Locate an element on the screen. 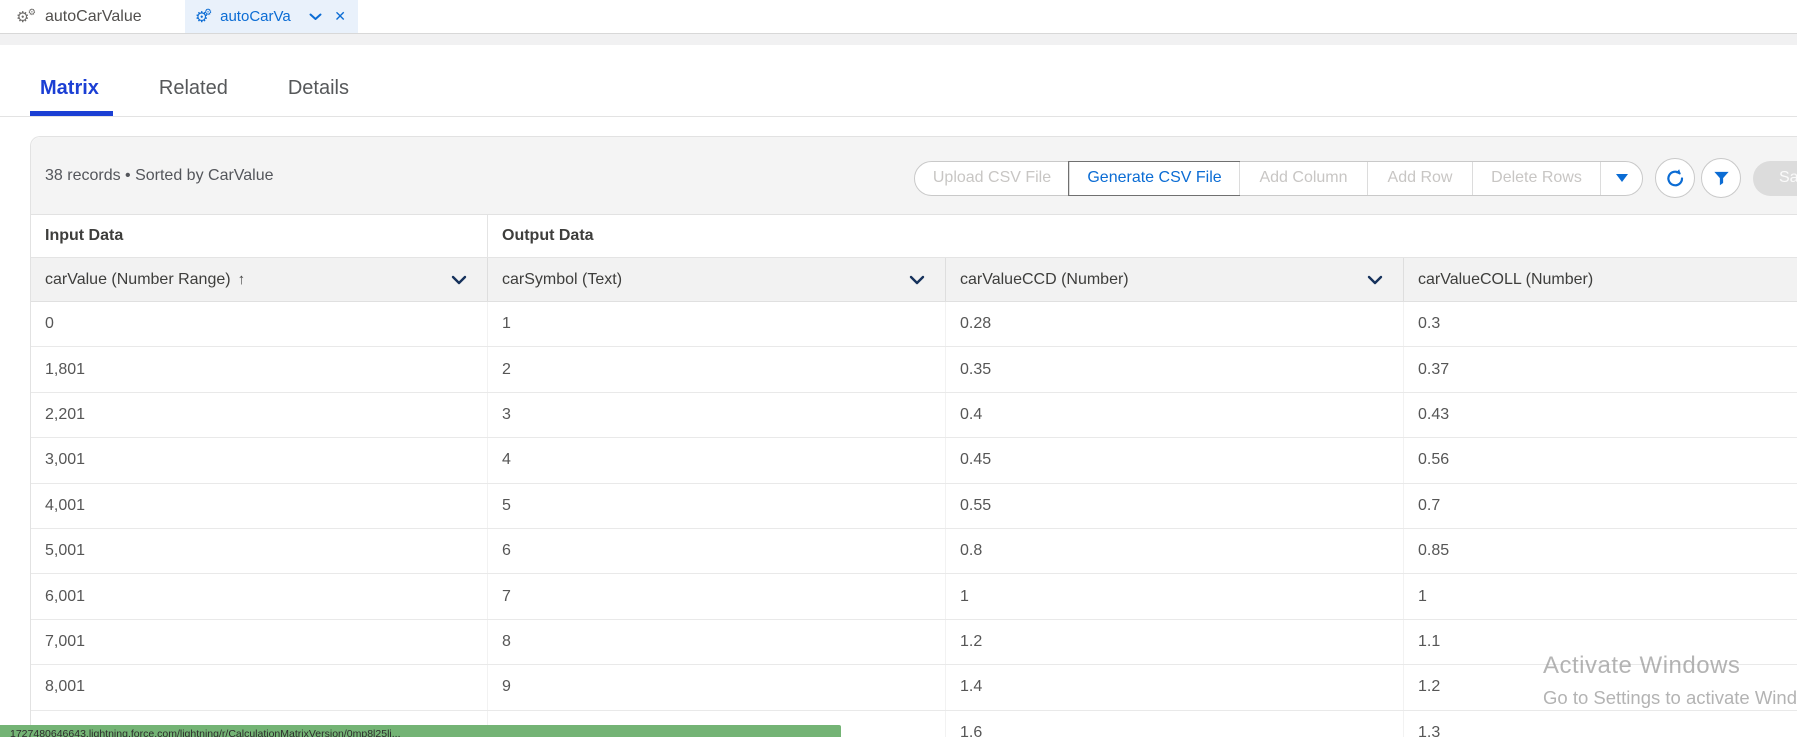  triangle-down-icon is located at coordinates (1621, 178).